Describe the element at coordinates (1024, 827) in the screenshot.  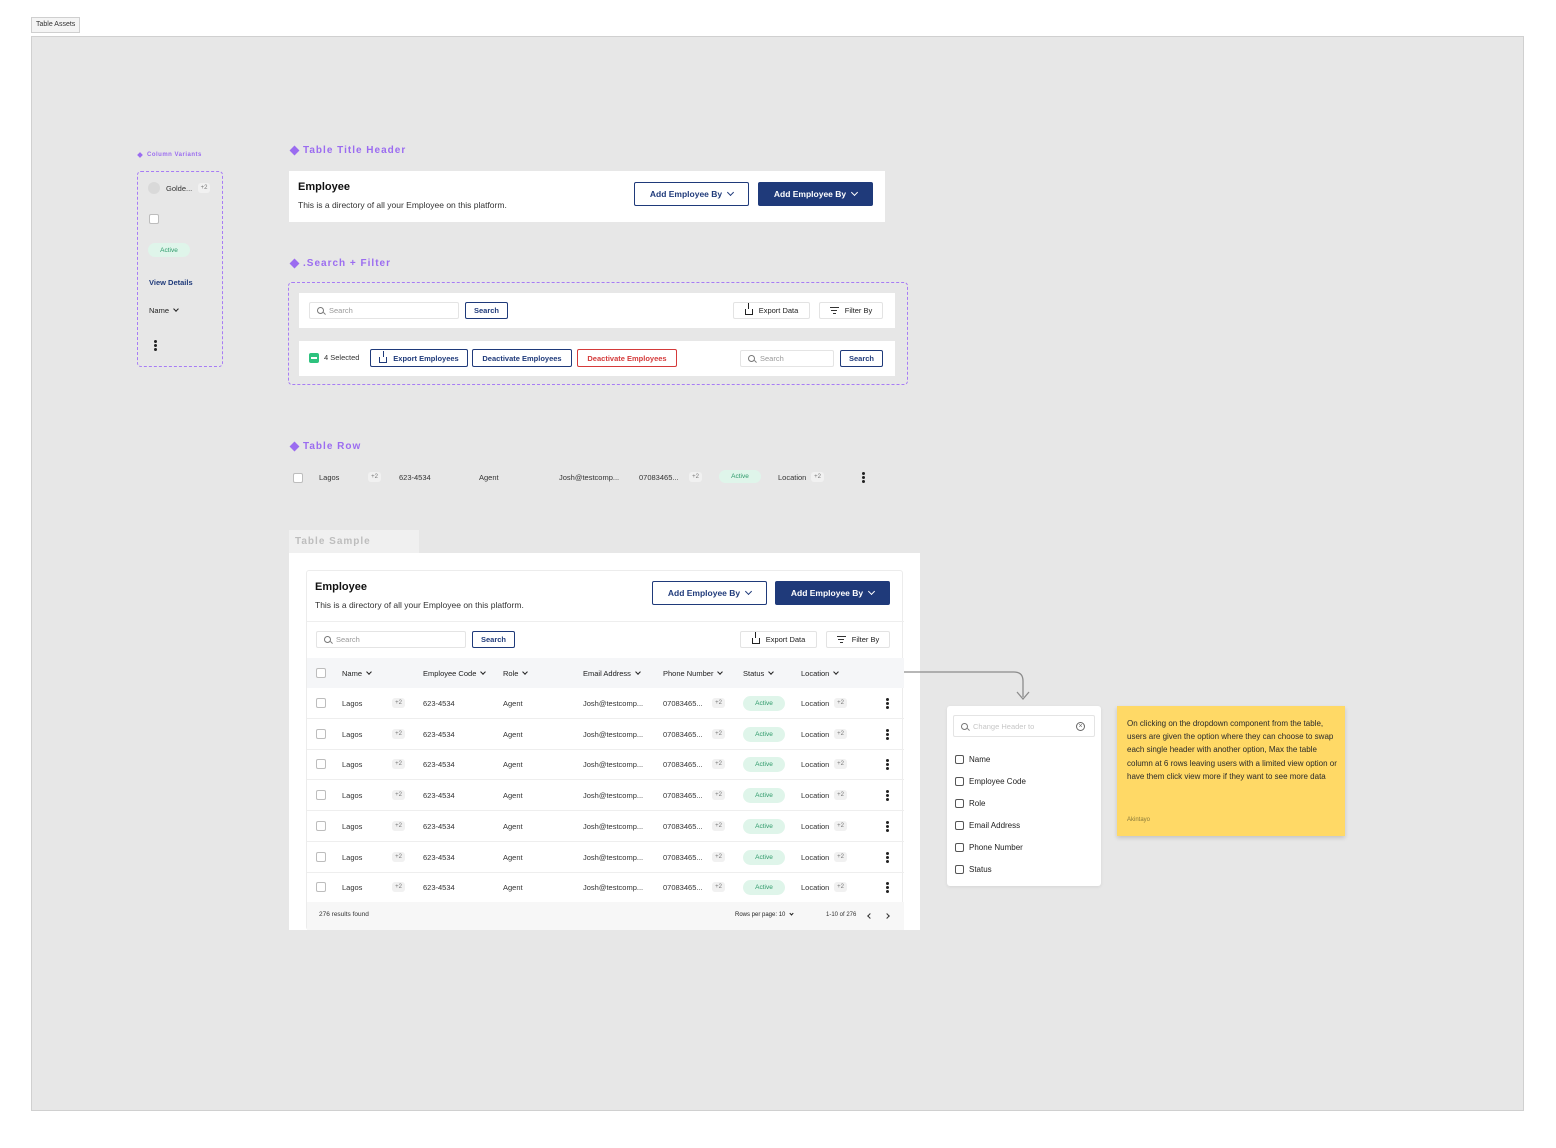
I see `dropdown-option: Email Address` at that location.